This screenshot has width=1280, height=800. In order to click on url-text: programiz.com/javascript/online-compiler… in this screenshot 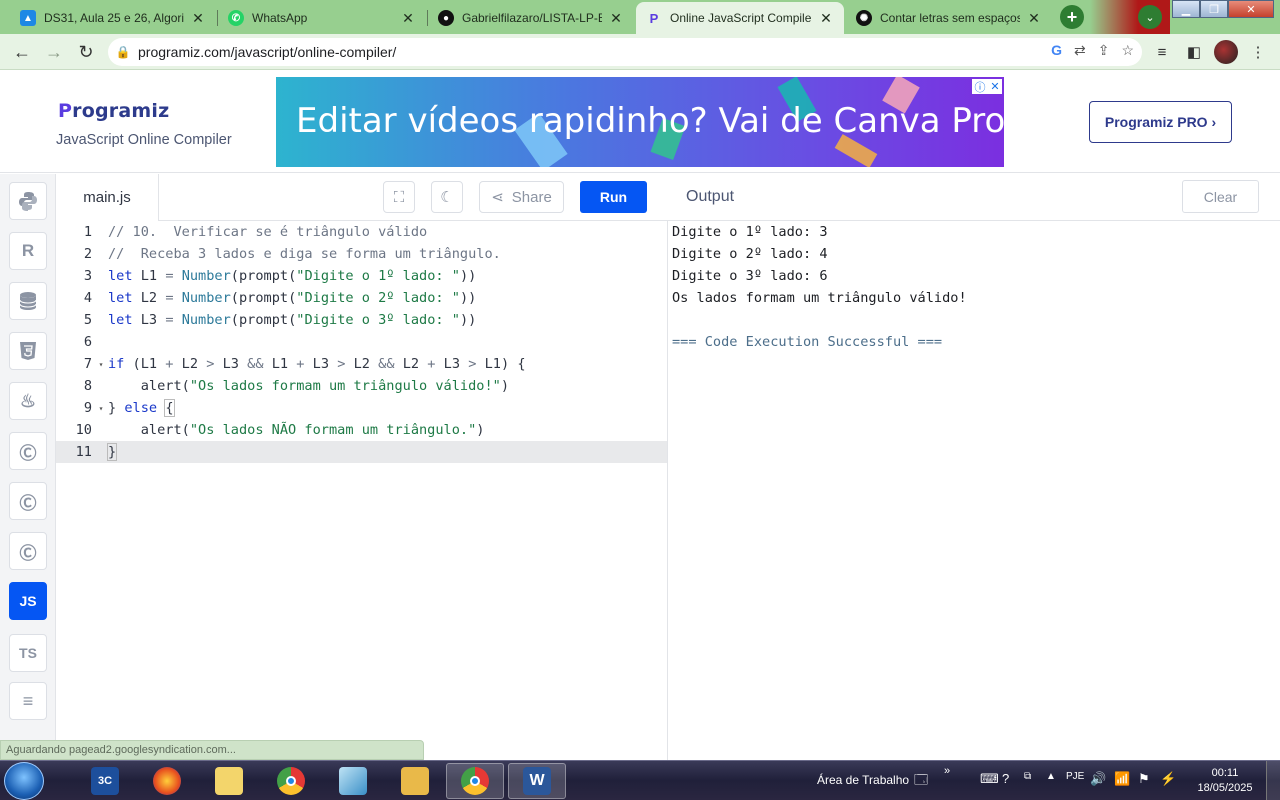, I will do `click(267, 52)`.